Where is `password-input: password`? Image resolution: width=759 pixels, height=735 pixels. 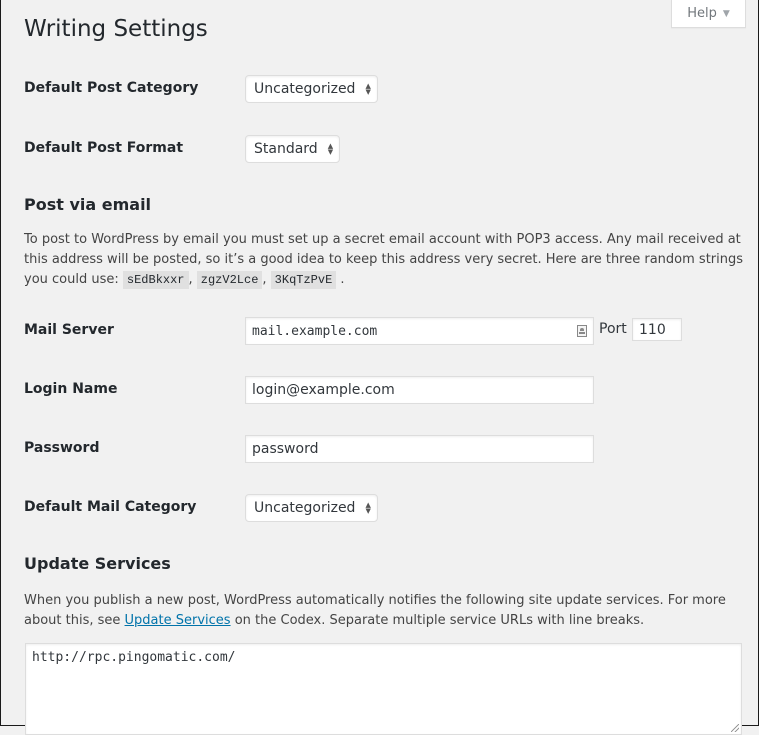 password-input: password is located at coordinates (419, 449).